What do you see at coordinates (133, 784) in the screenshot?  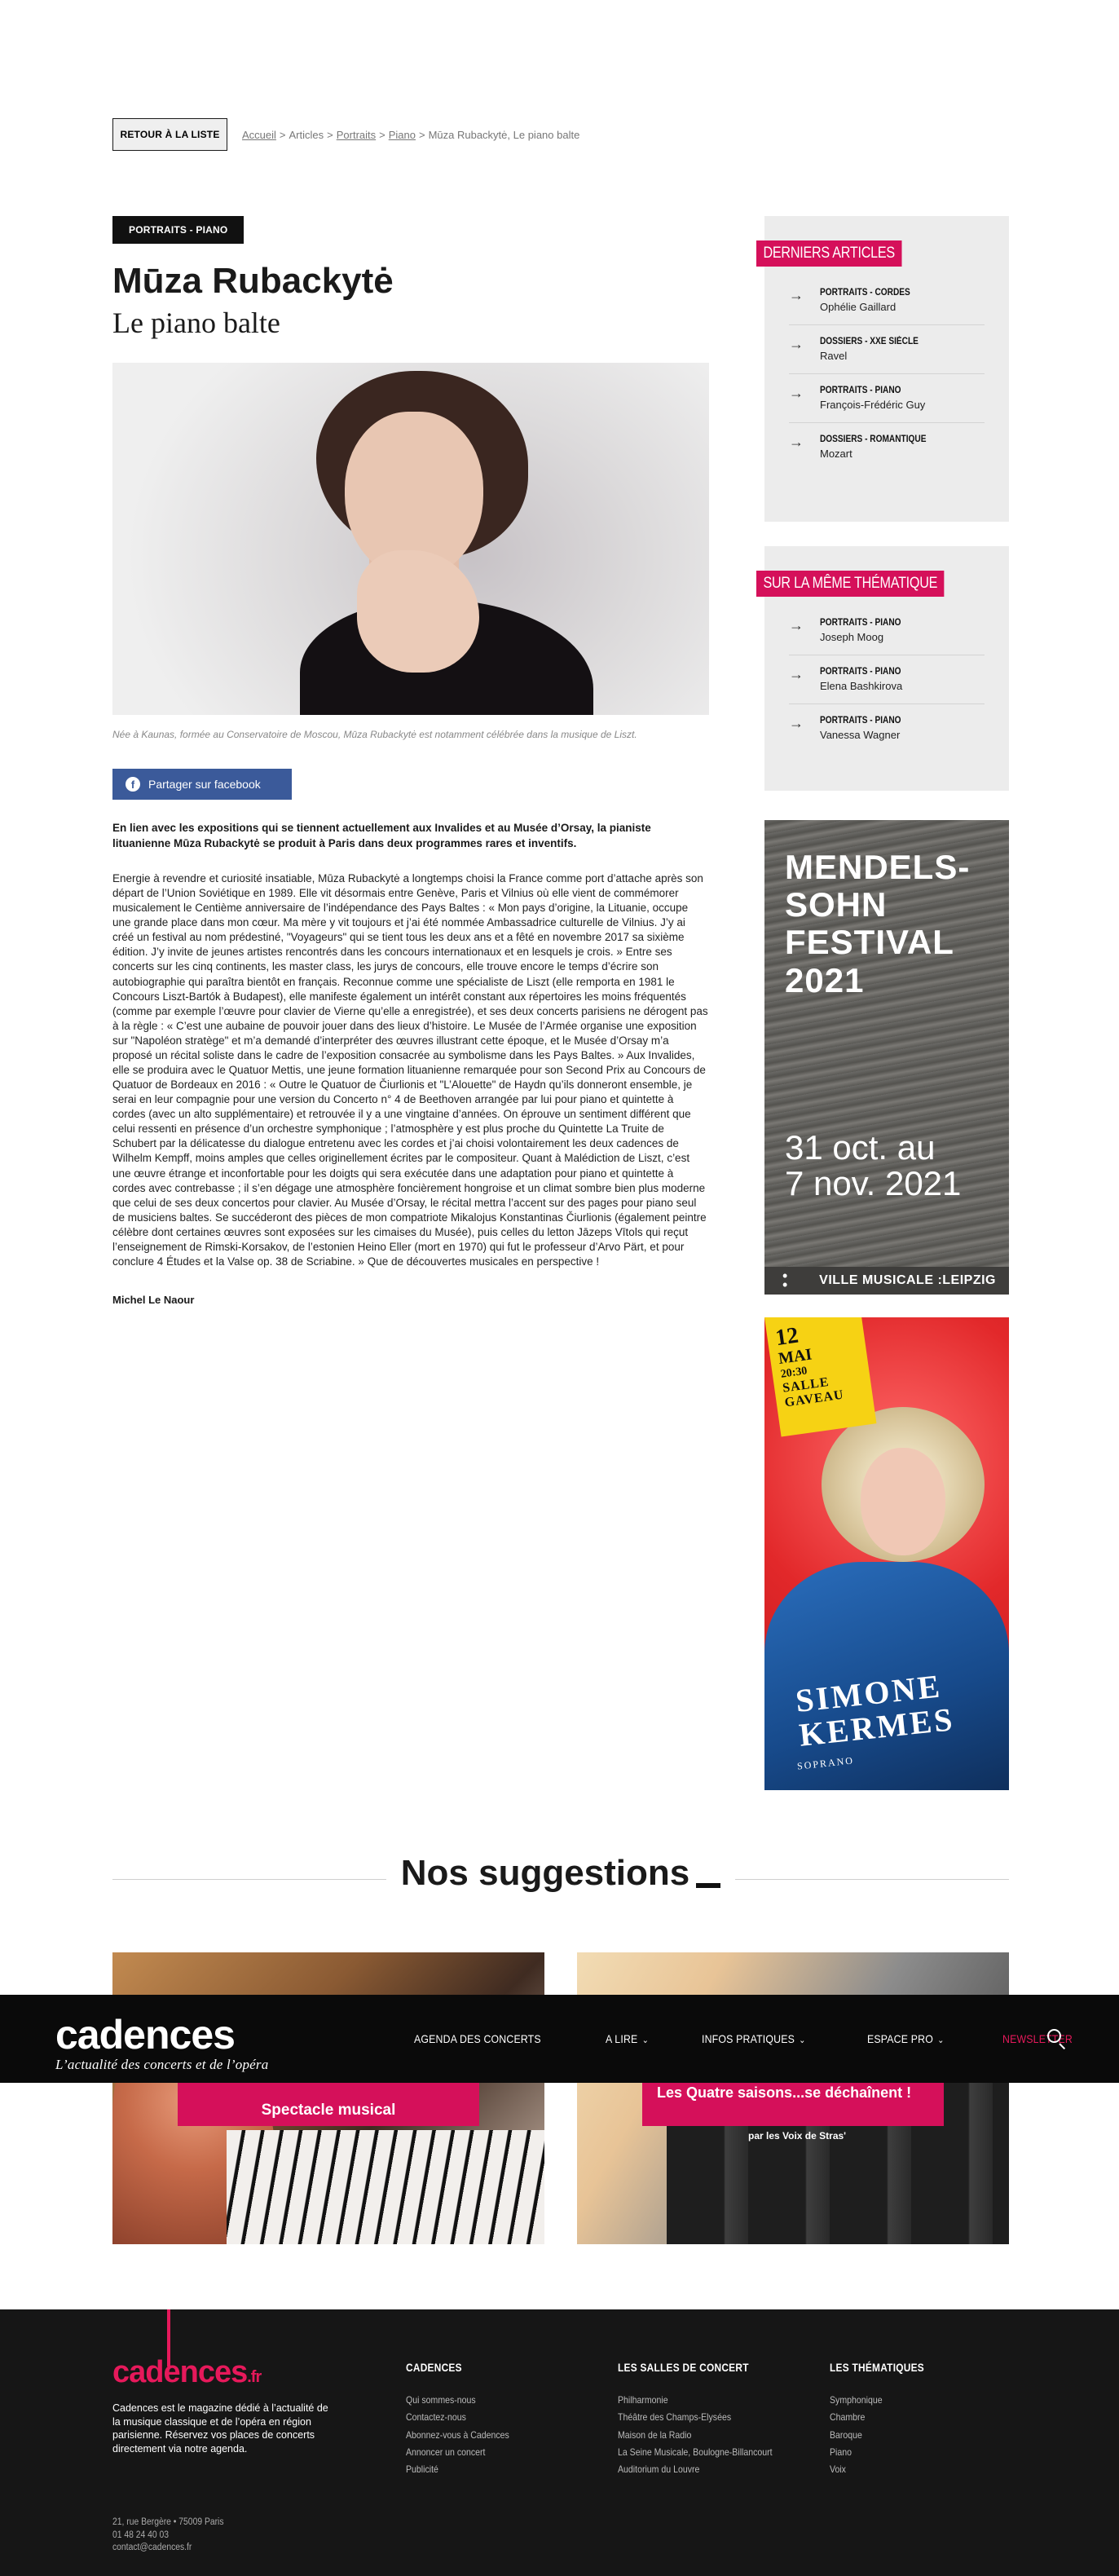 I see `facebook-icon: f` at bounding box center [133, 784].